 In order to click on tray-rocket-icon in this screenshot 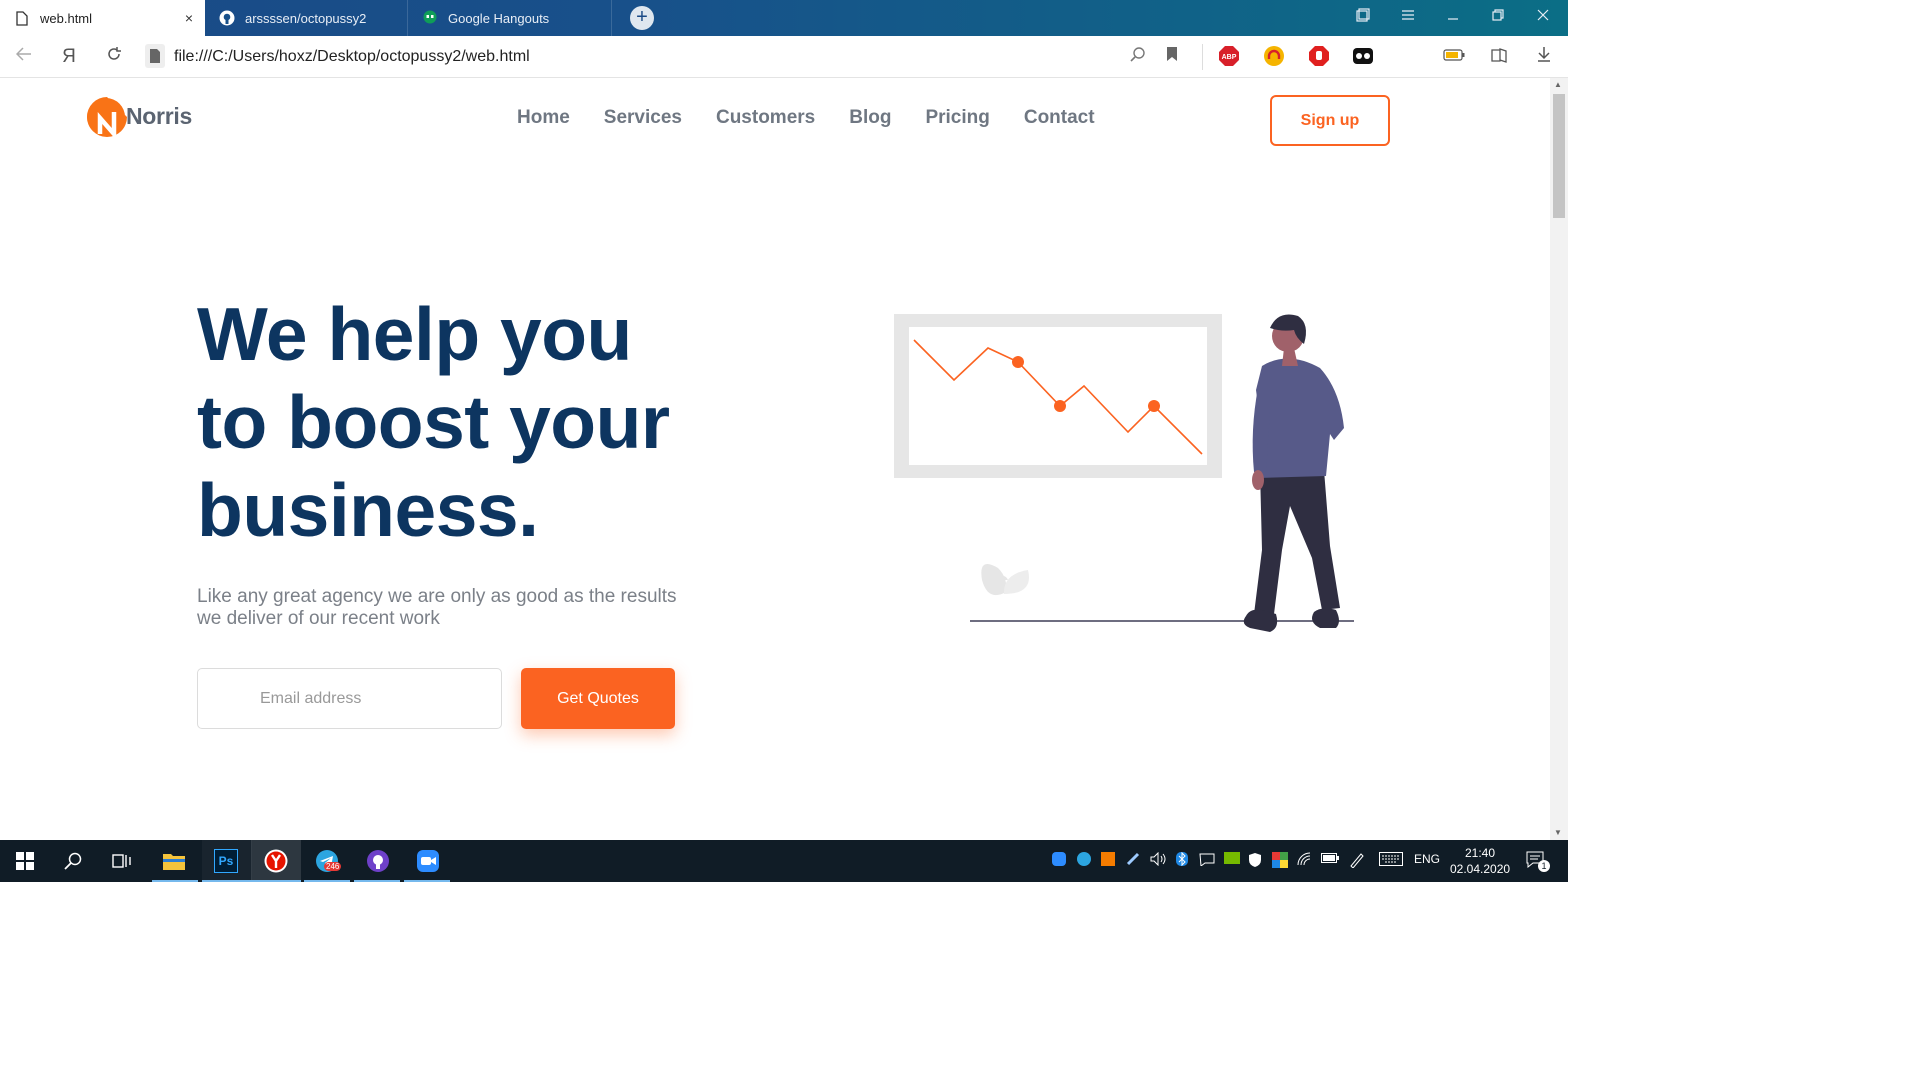, I will do `click(1133, 860)`.